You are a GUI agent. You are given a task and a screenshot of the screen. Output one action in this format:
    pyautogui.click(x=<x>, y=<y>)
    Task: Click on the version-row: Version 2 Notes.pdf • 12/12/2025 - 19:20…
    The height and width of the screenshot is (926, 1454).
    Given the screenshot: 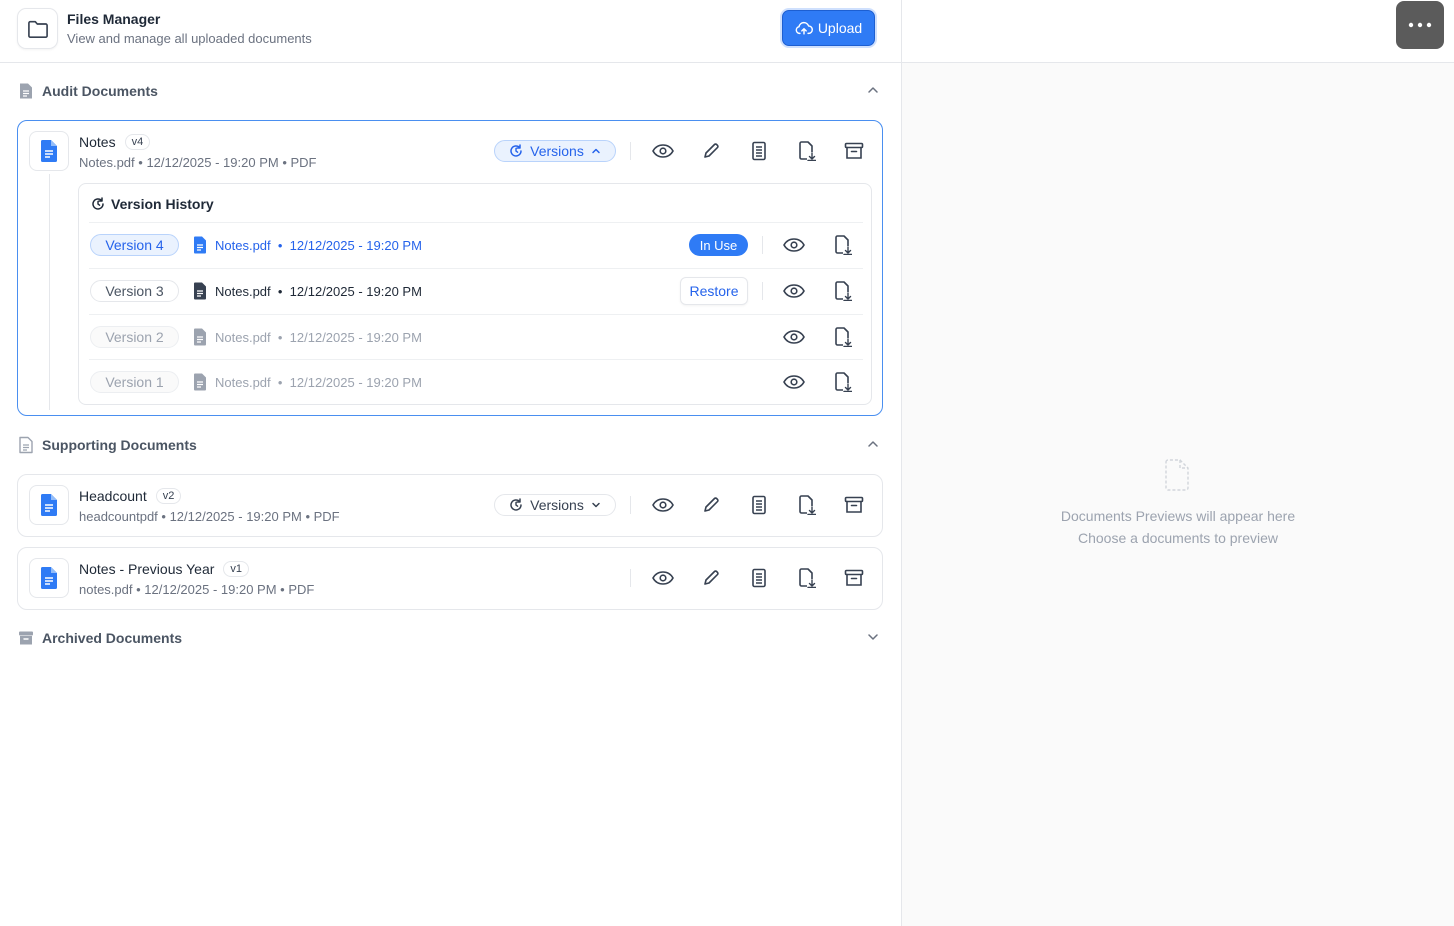 What is the action you would take?
    pyautogui.click(x=476, y=336)
    